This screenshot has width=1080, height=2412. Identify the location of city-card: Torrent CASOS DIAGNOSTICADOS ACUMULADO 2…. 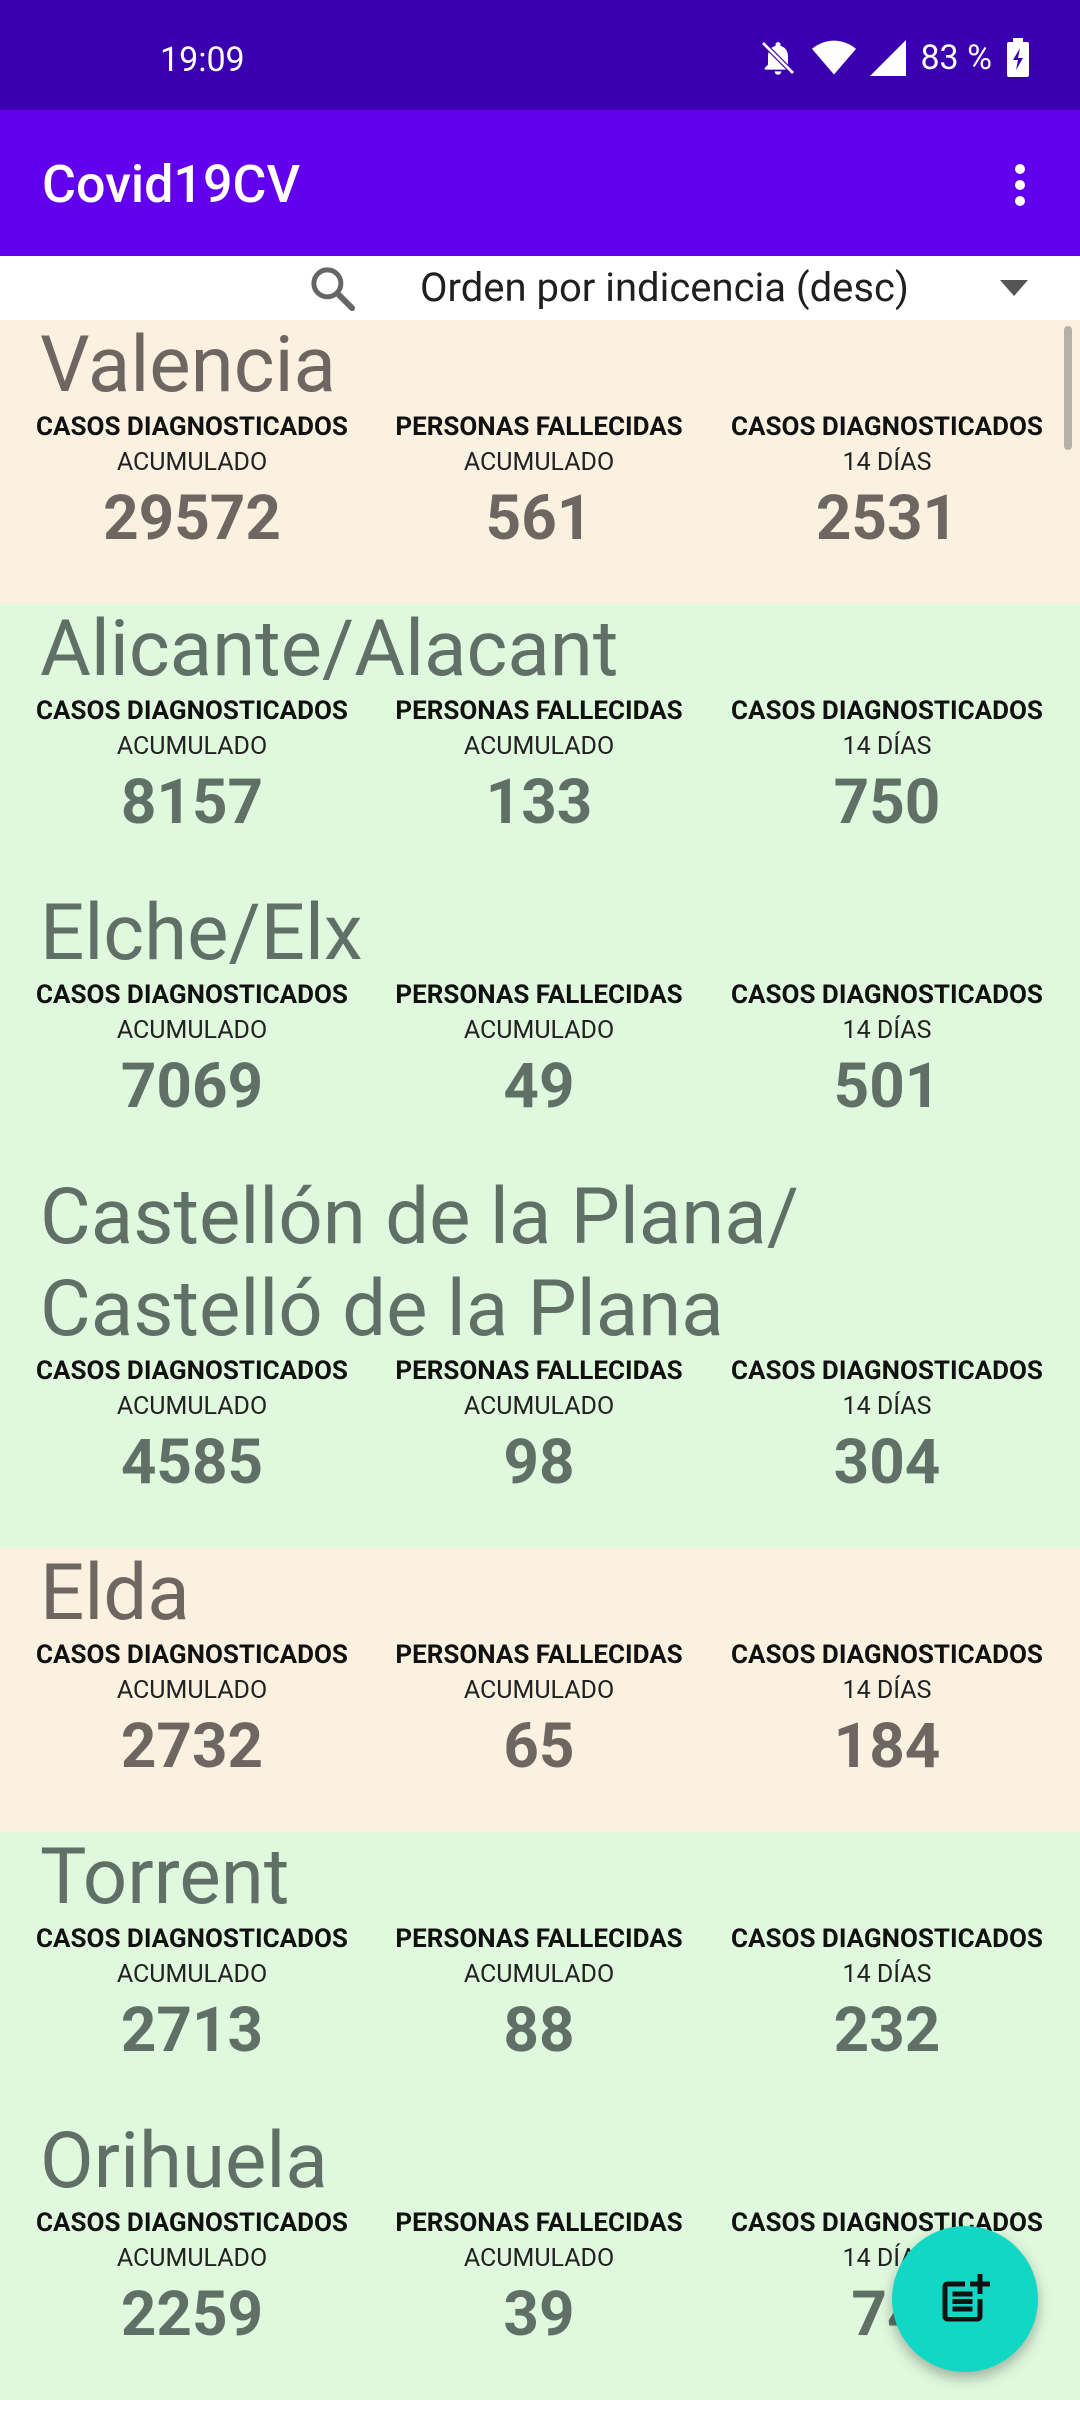
(540, 1974).